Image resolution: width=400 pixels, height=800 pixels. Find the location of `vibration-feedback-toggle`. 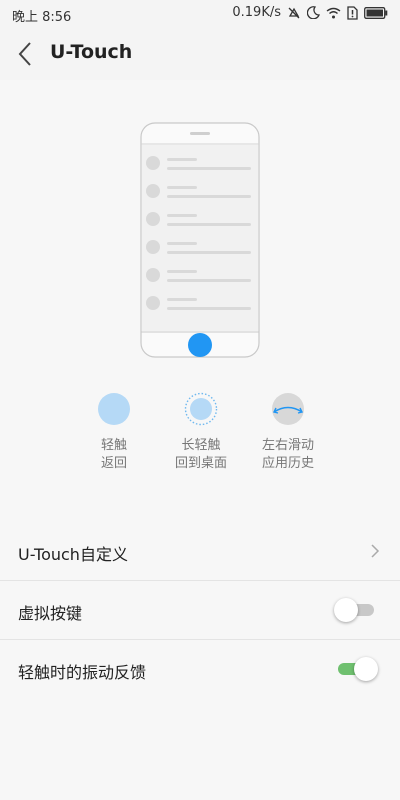

vibration-feedback-toggle is located at coordinates (356, 669).